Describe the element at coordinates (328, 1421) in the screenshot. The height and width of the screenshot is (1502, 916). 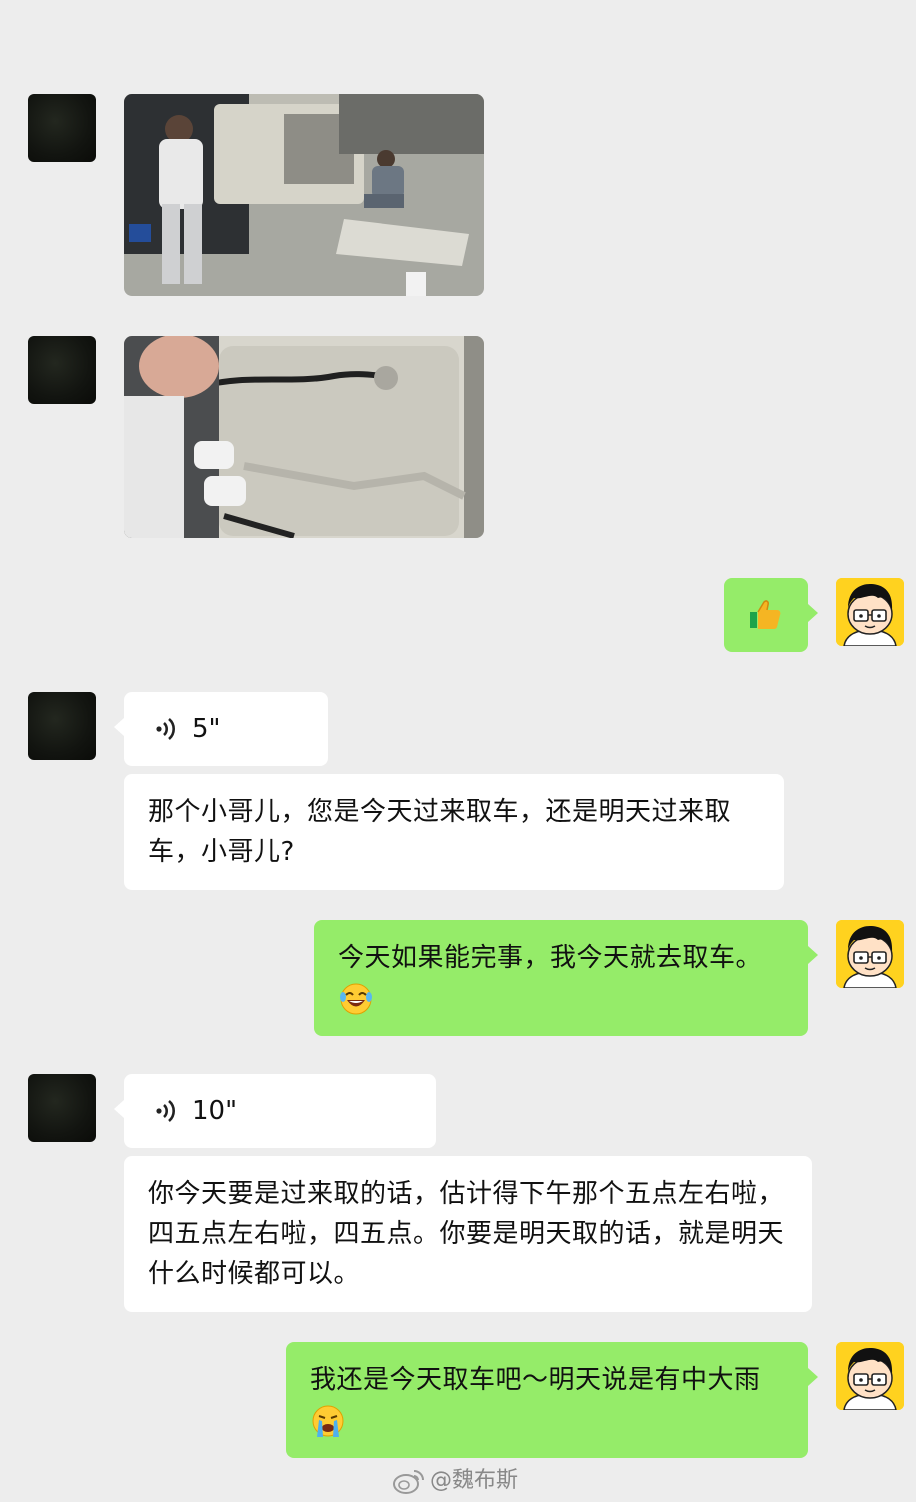
I see `crying-emoji` at that location.